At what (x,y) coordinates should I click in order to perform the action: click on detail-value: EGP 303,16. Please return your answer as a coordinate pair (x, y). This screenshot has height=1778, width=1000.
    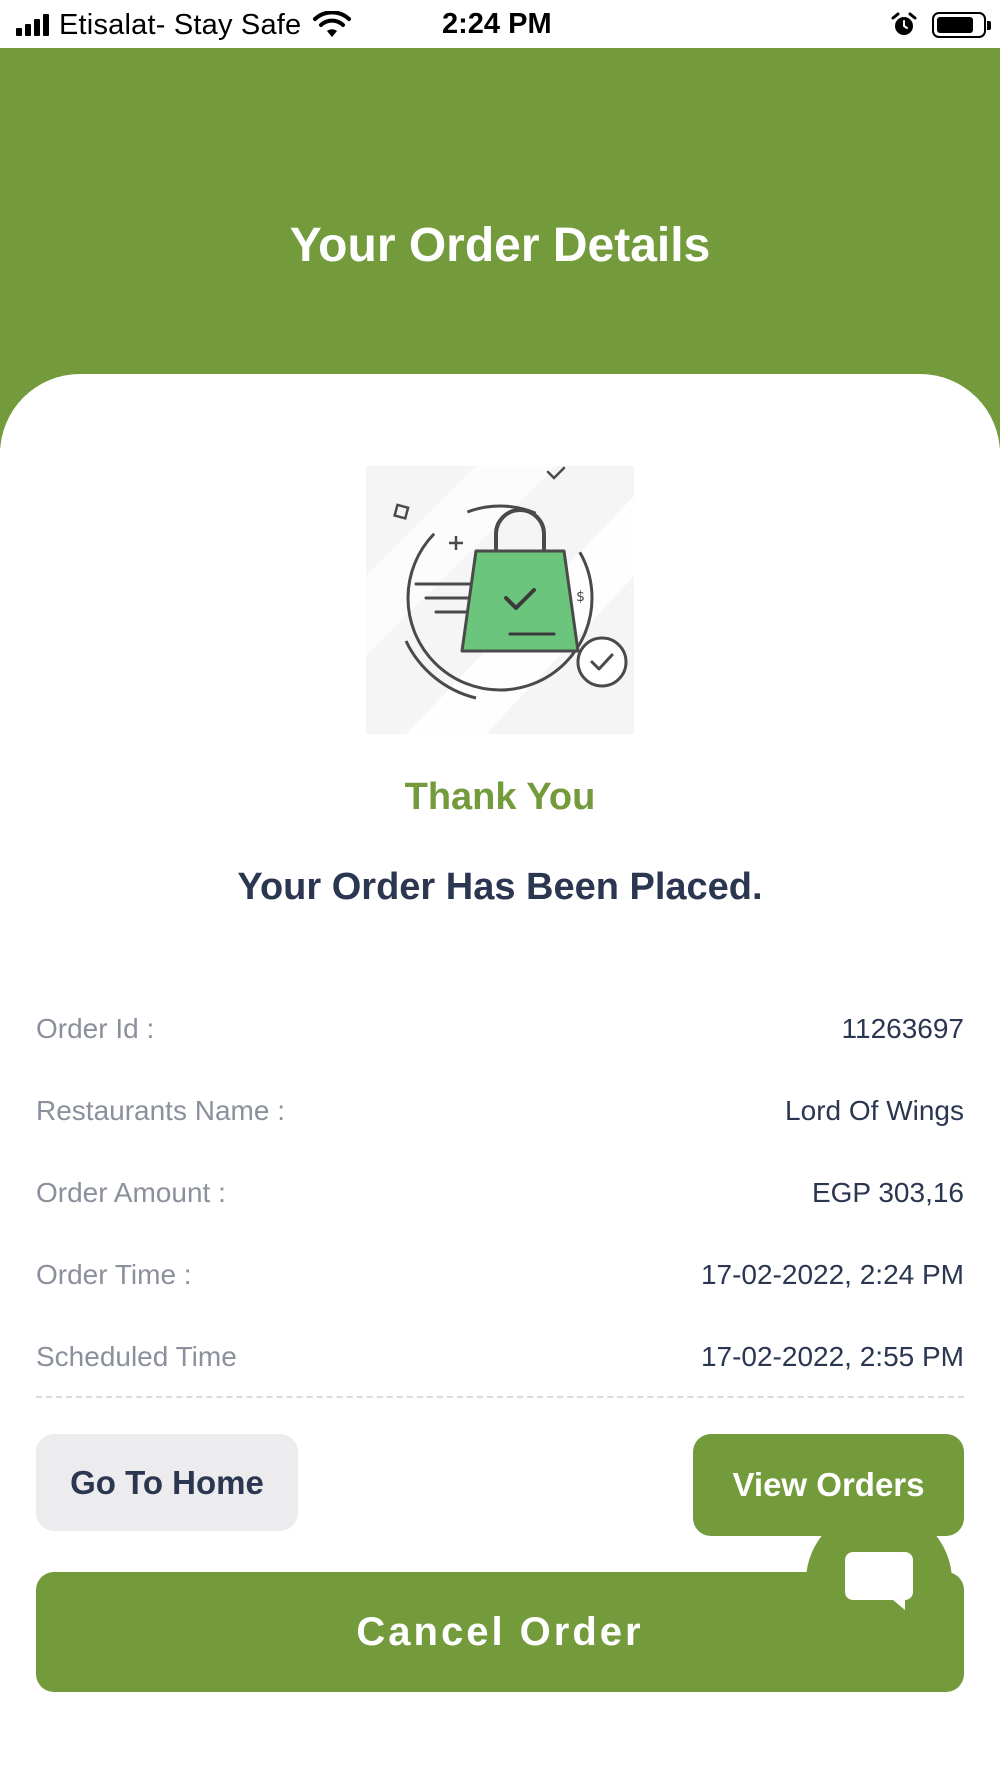
    Looking at the image, I should click on (887, 1192).